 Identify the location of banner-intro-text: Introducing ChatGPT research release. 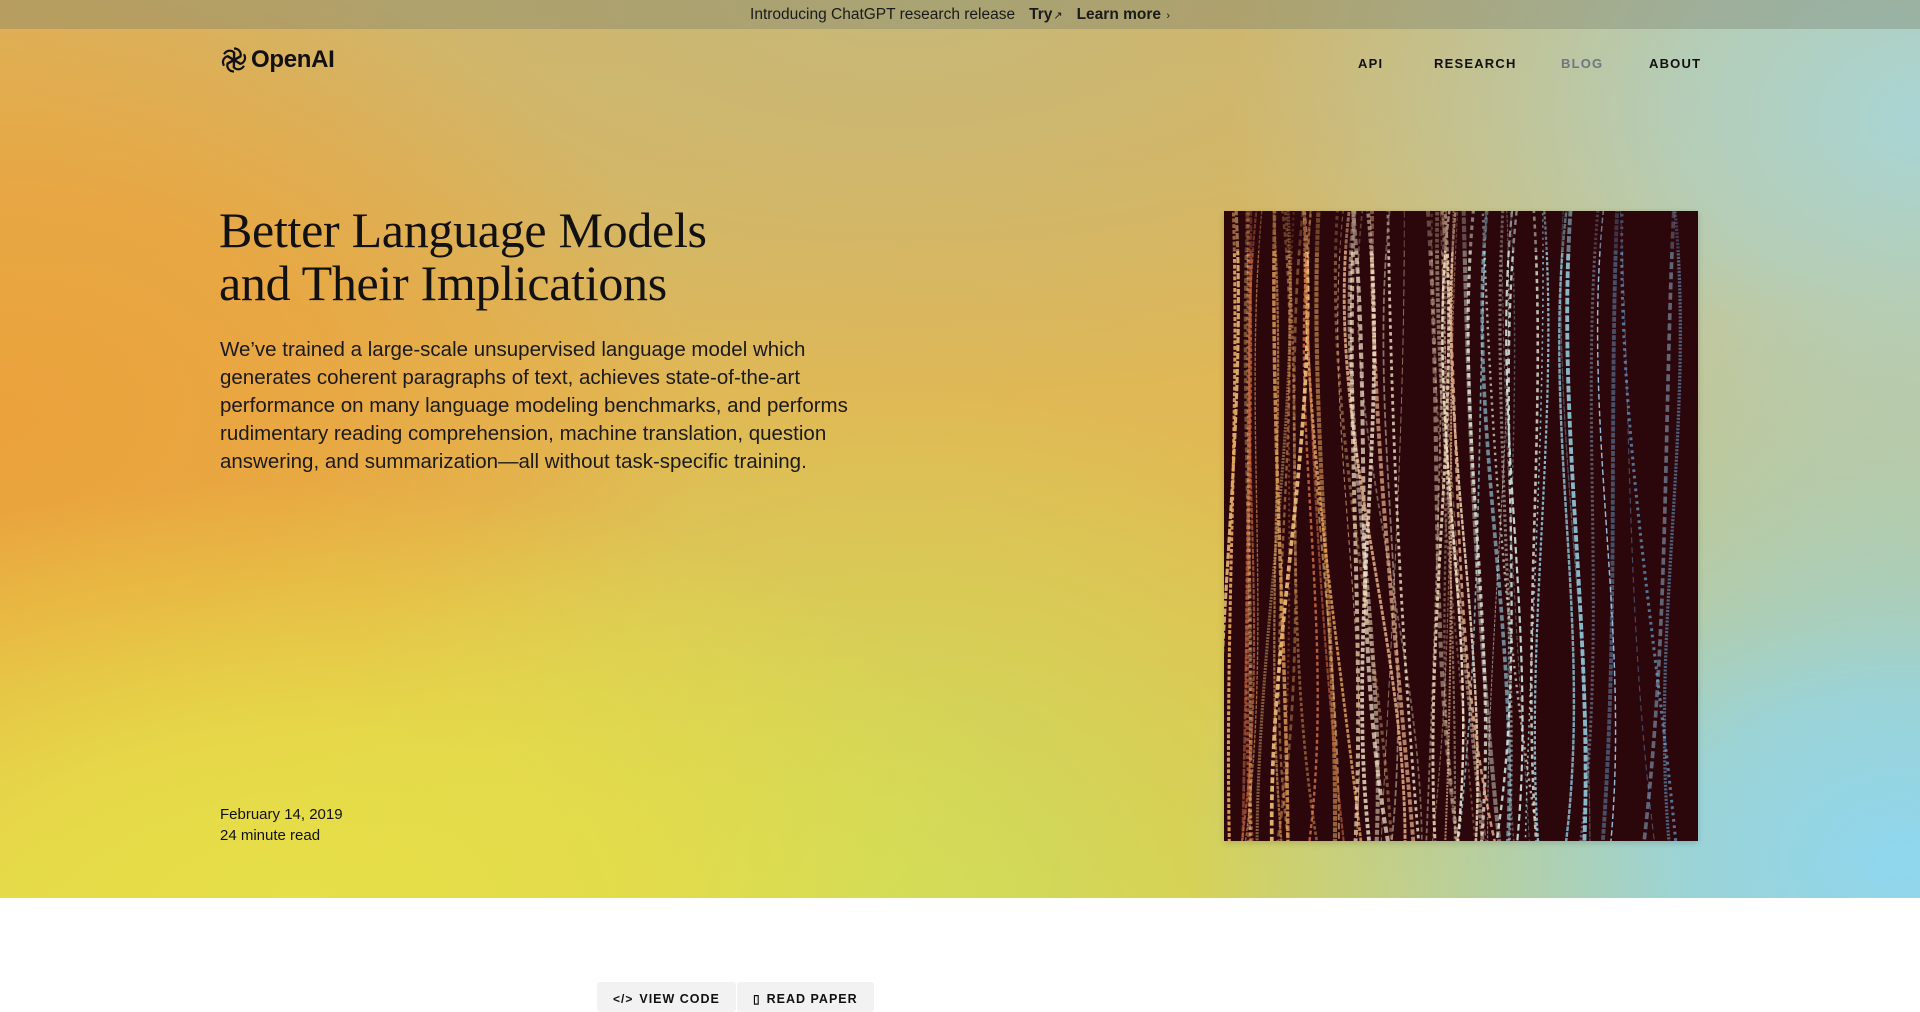
(883, 14).